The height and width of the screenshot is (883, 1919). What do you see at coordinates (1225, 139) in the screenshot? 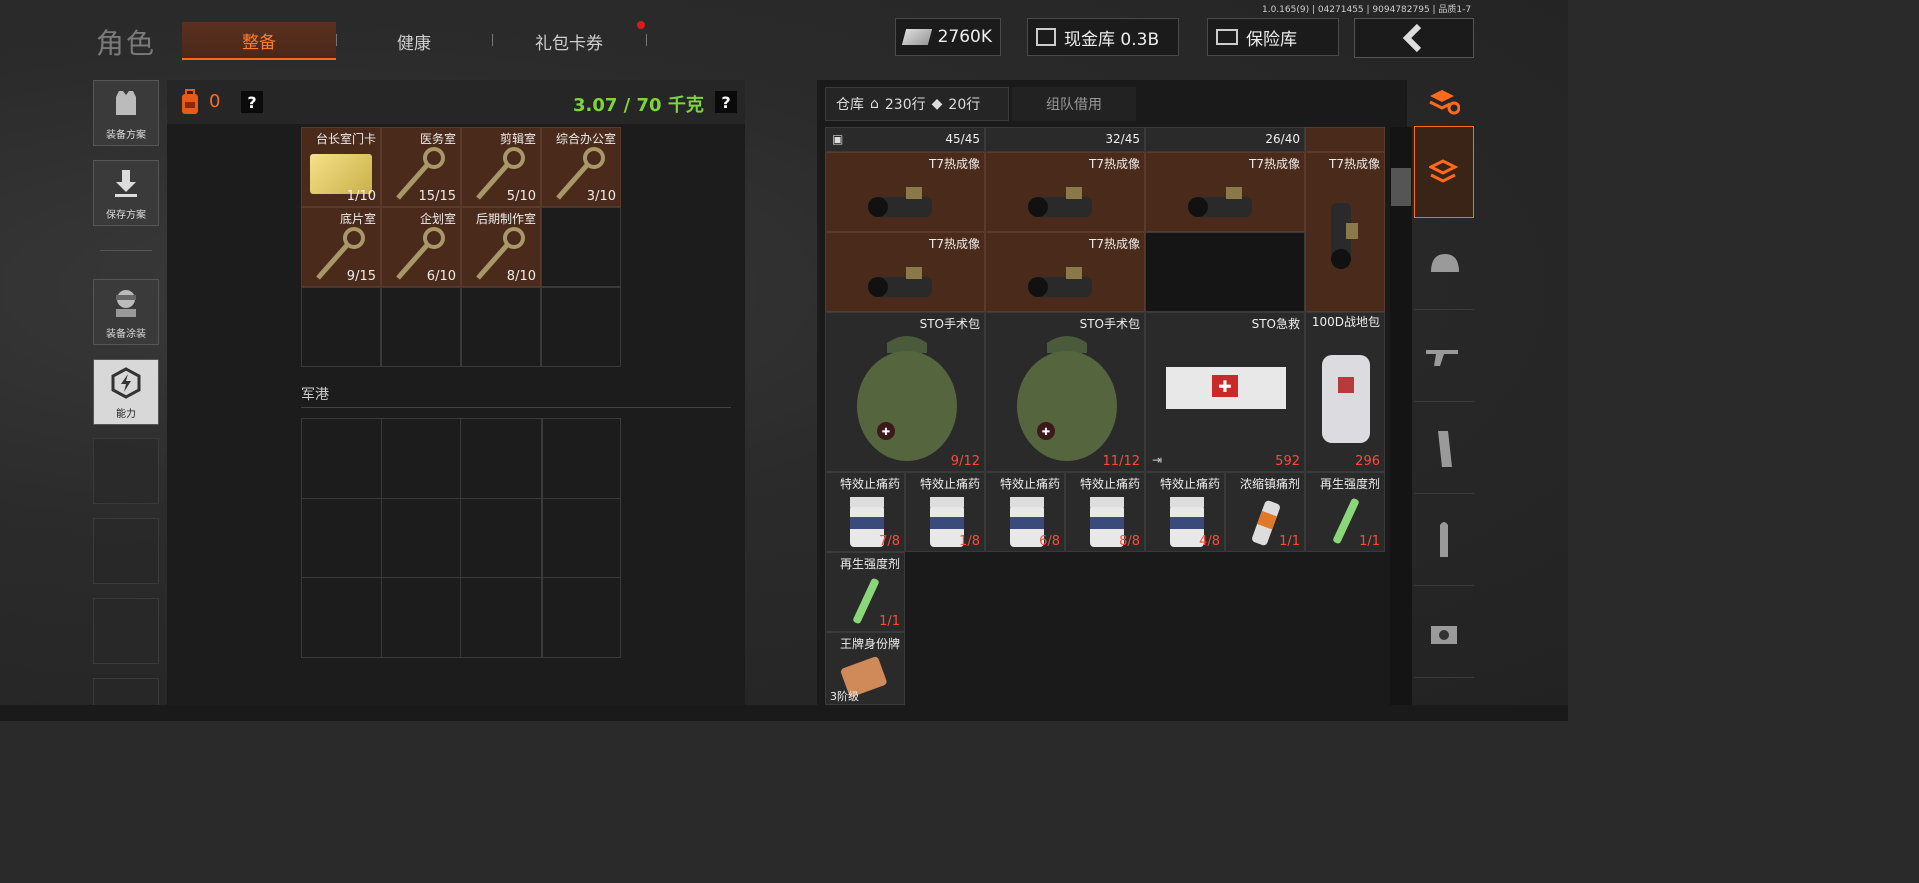
I see `stack-item: 26/40` at bounding box center [1225, 139].